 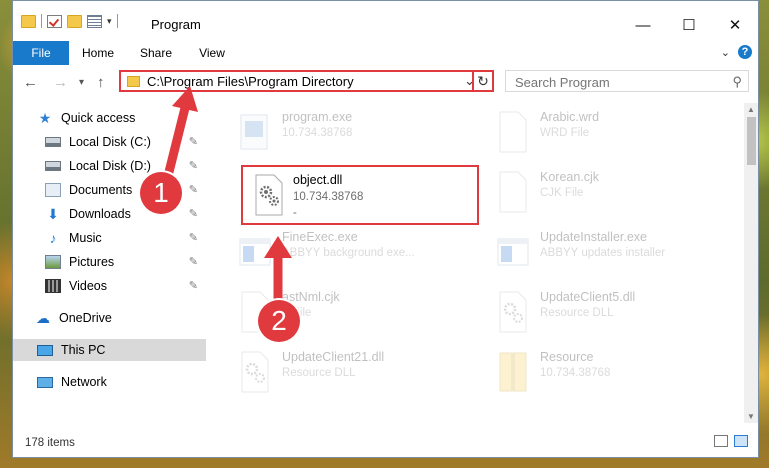 What do you see at coordinates (110, 142) in the screenshot?
I see `sidebar-item-label: Local Disk (C:)` at bounding box center [110, 142].